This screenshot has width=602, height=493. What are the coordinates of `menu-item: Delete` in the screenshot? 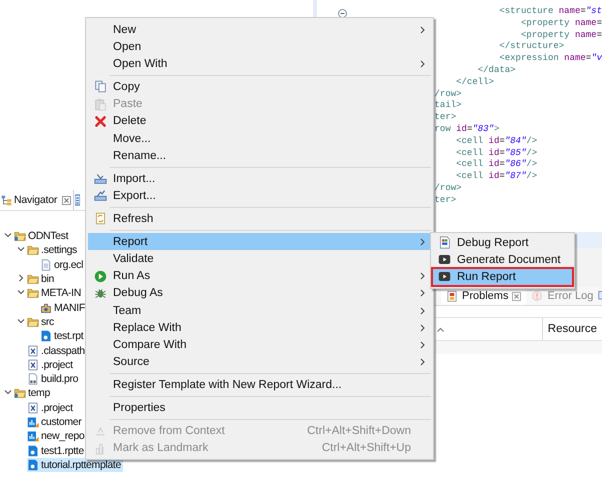 It's located at (259, 121).